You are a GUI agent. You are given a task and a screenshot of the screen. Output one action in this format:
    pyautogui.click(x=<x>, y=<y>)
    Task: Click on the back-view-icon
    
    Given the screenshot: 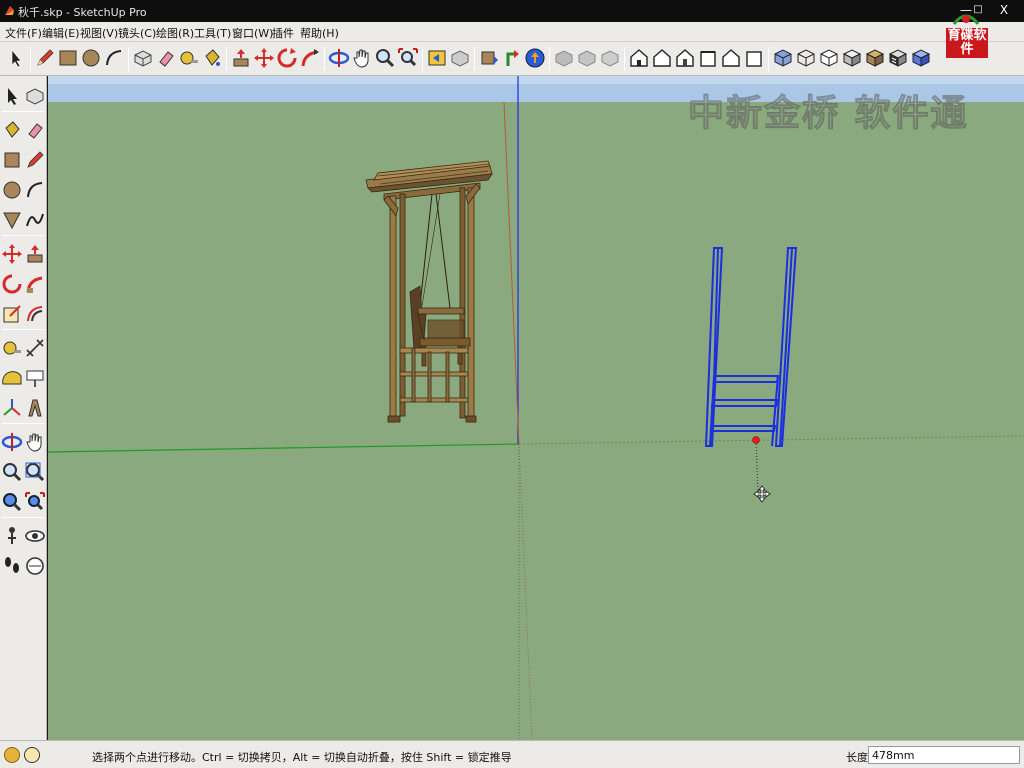 What is the action you would take?
    pyautogui.click(x=731, y=58)
    